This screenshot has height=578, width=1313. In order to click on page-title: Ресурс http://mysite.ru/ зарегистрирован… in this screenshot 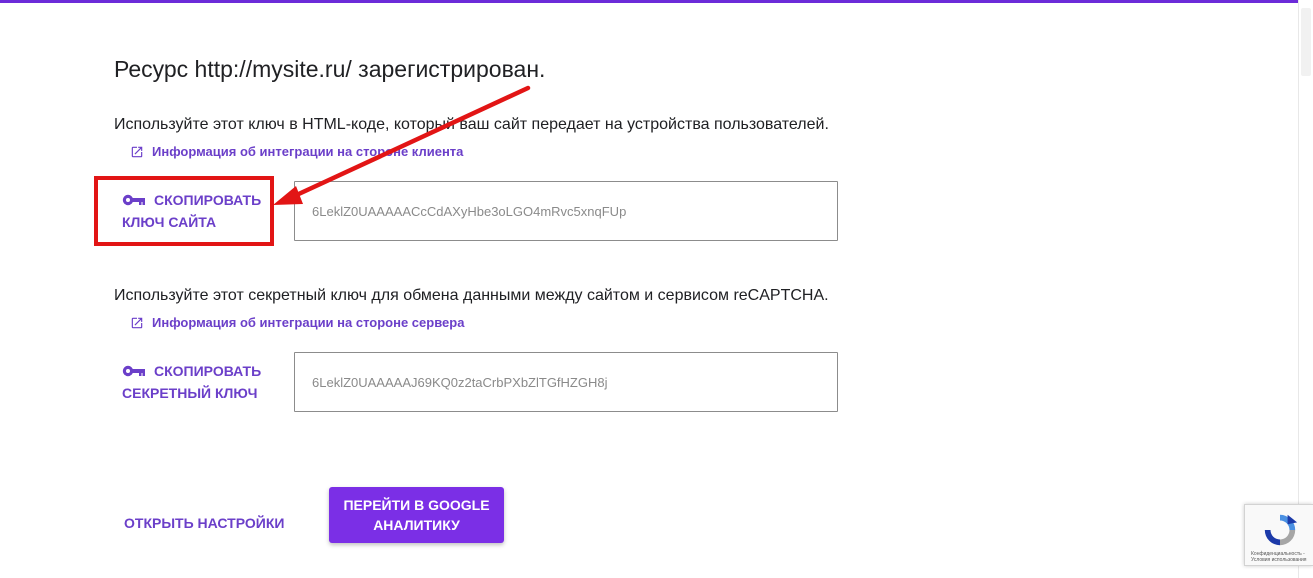, I will do `click(330, 69)`.